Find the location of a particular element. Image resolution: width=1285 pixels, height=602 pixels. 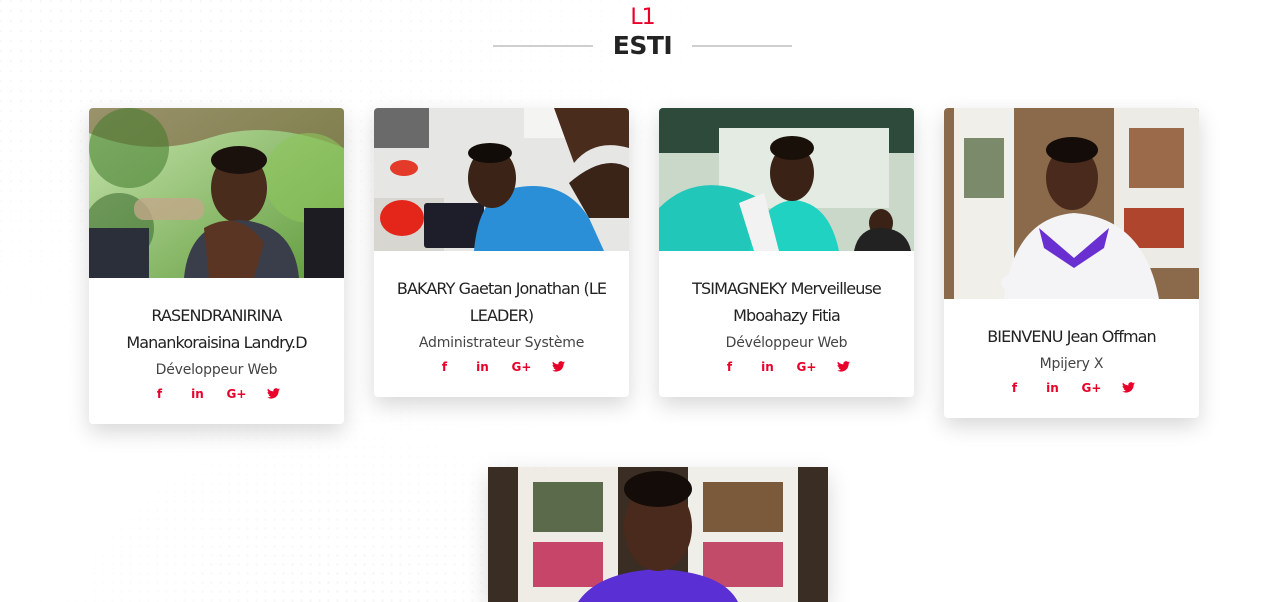

section-header: L1 ESTI is located at coordinates (642, 33).